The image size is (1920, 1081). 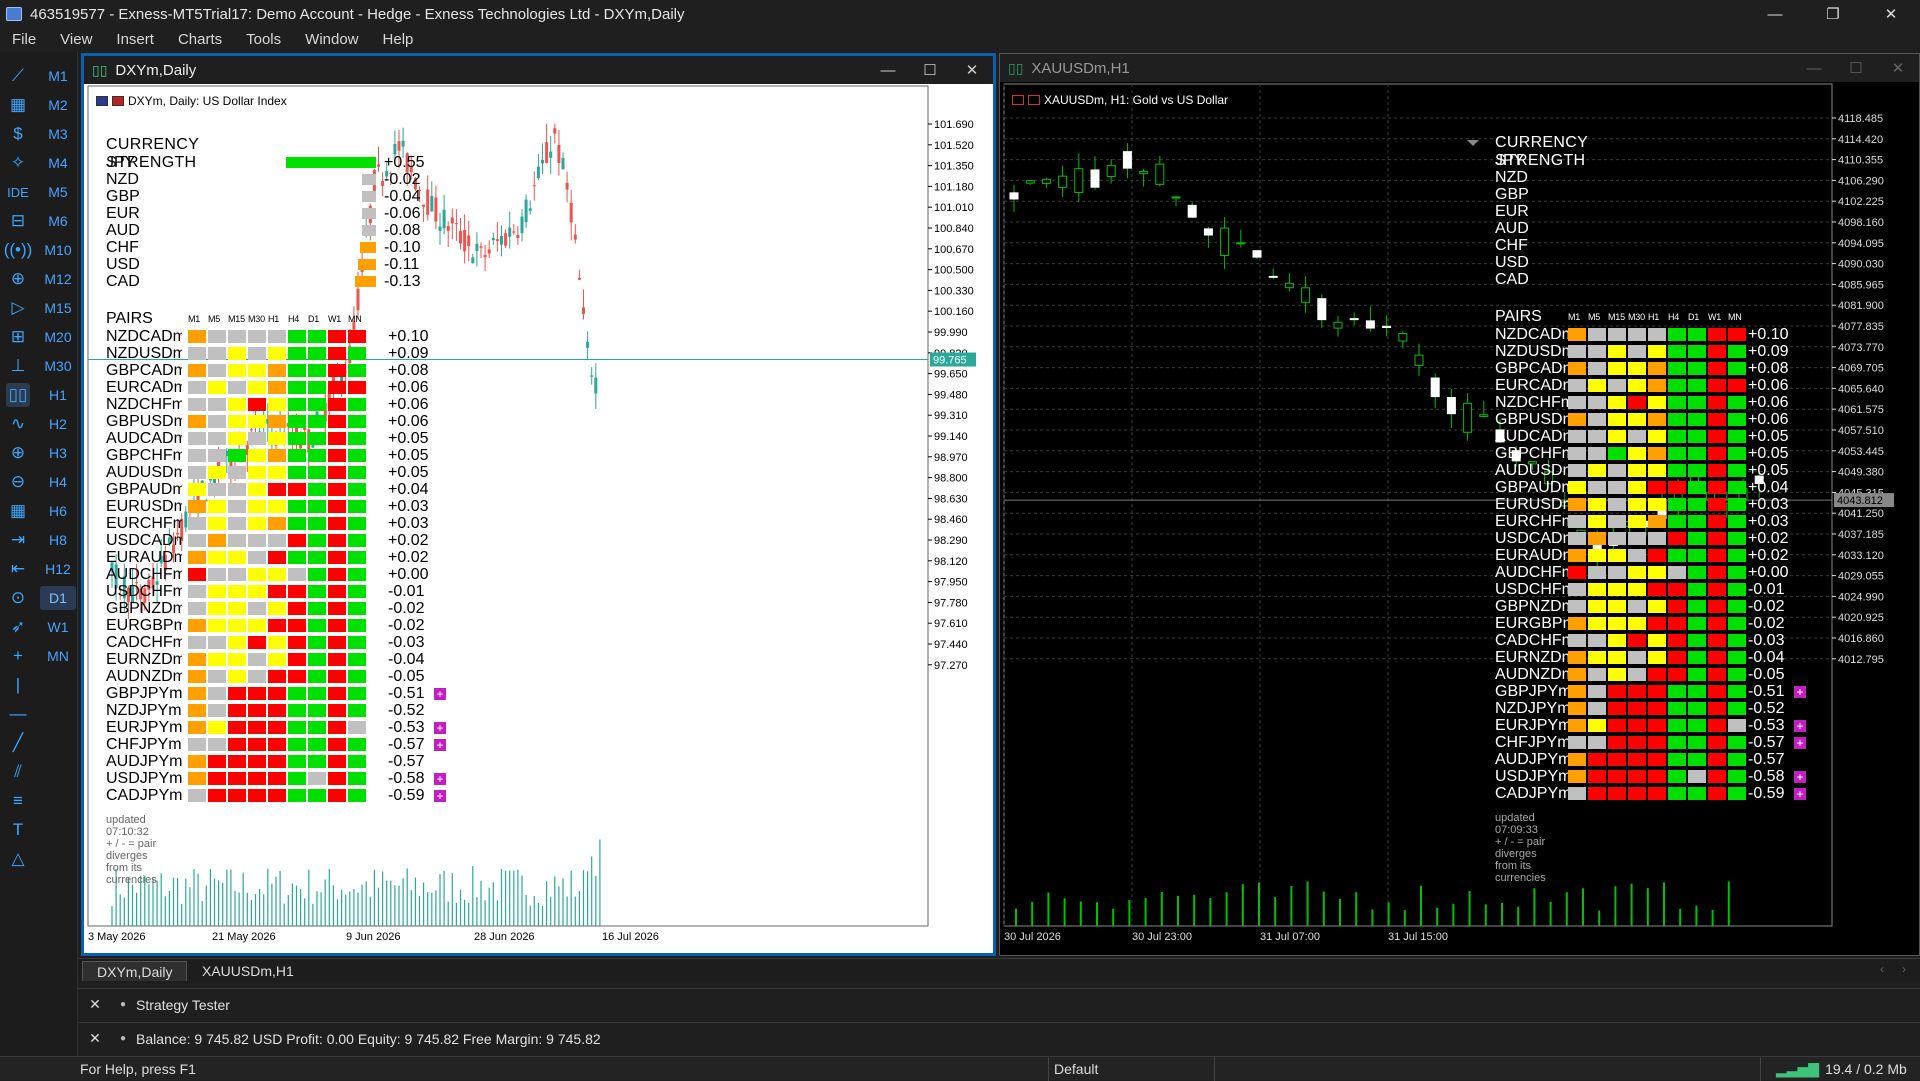 I want to click on bars-icon: ▯▯, so click(x=18, y=395).